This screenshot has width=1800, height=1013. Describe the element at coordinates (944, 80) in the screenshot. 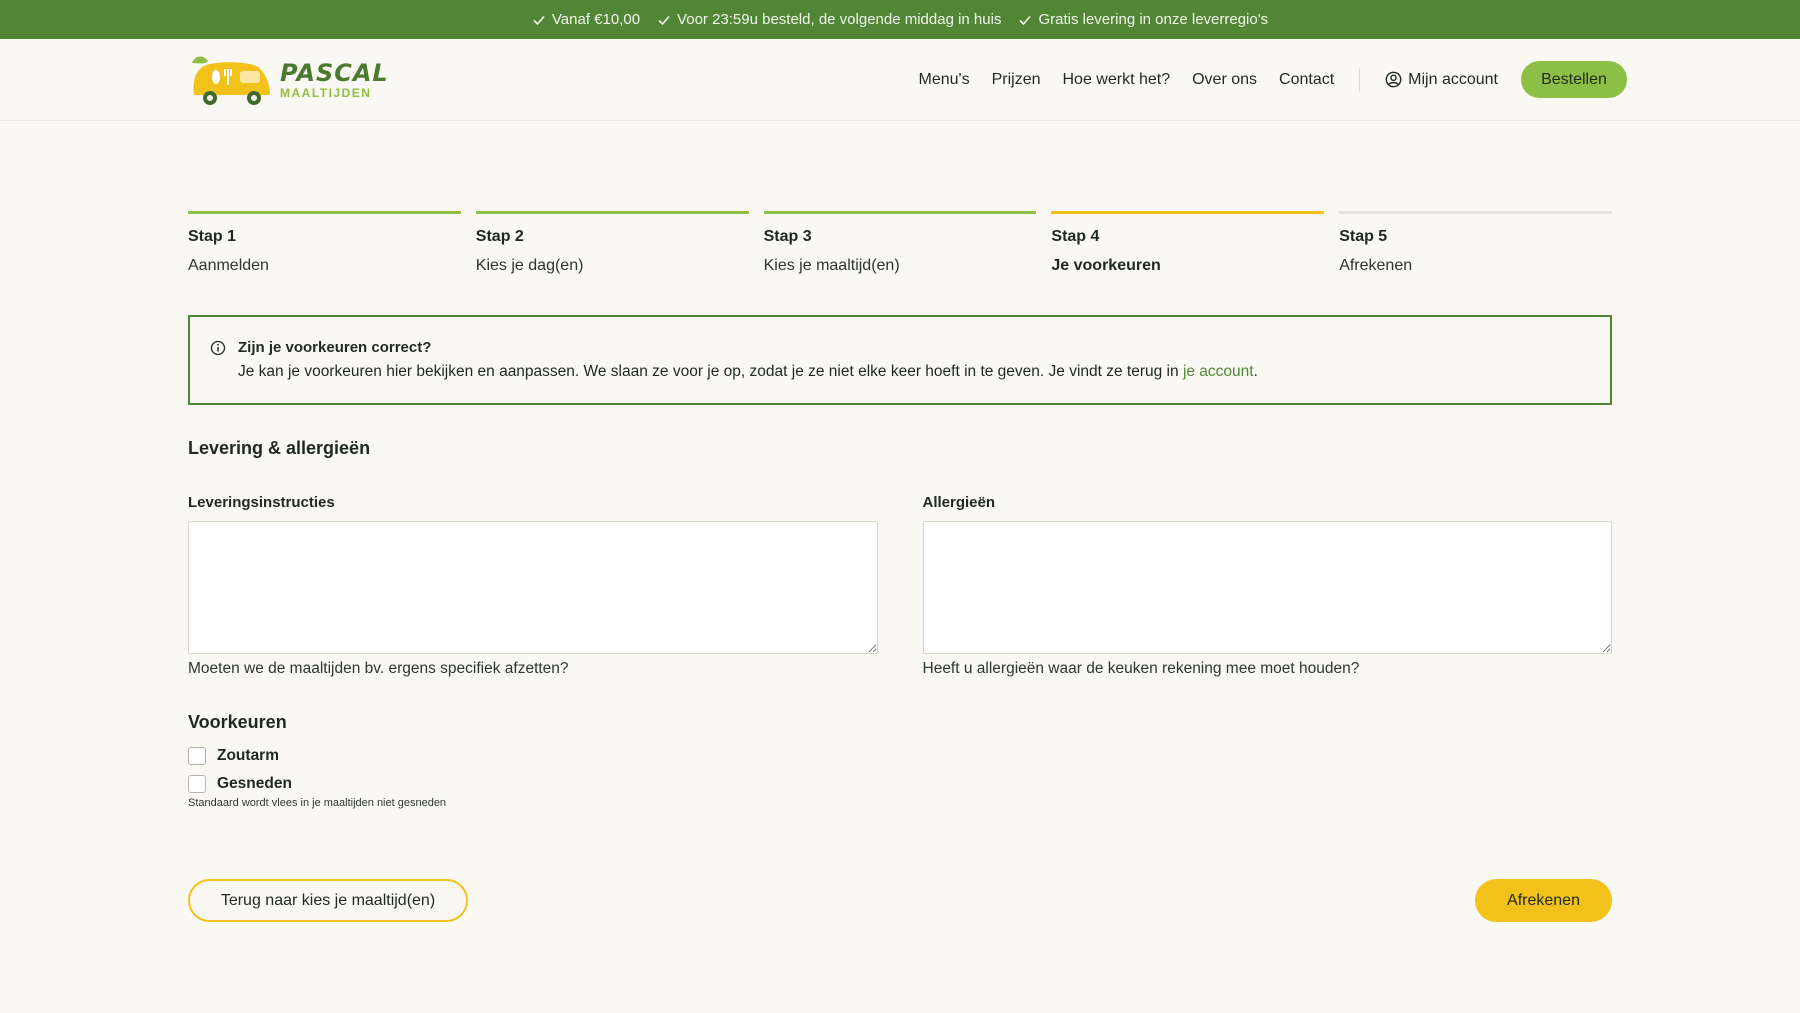

I see `nav-item-menus: Menu's` at that location.